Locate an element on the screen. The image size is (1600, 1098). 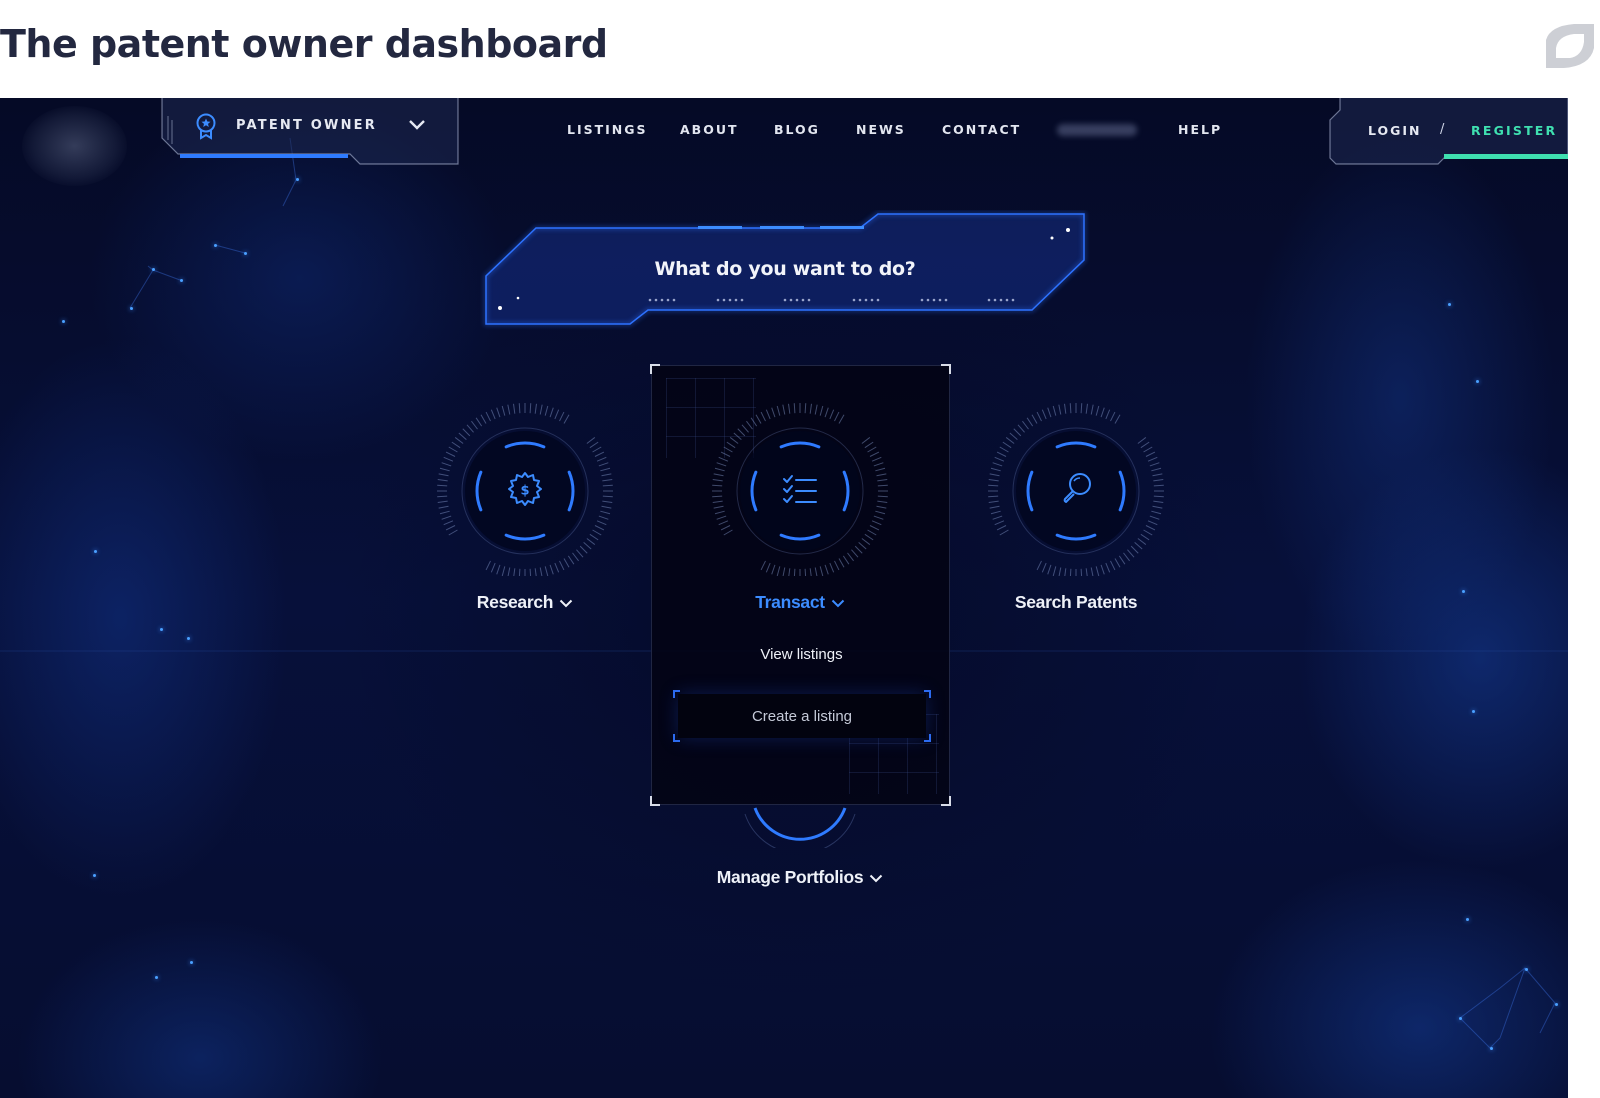
nav-about: ABOUT is located at coordinates (709, 129).